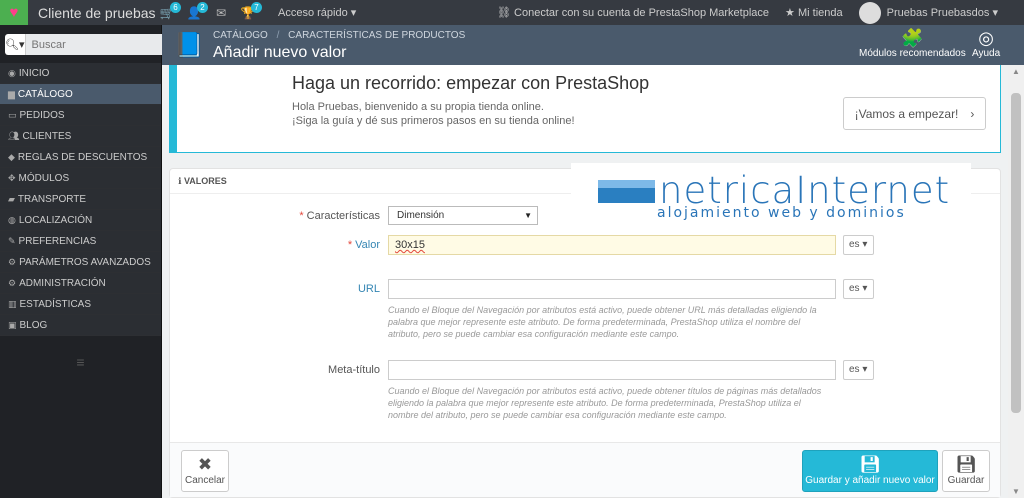 The height and width of the screenshot is (498, 1024). What do you see at coordinates (80, 178) in the screenshot?
I see `sidebar-item-módulos: ✥ Módulos` at bounding box center [80, 178].